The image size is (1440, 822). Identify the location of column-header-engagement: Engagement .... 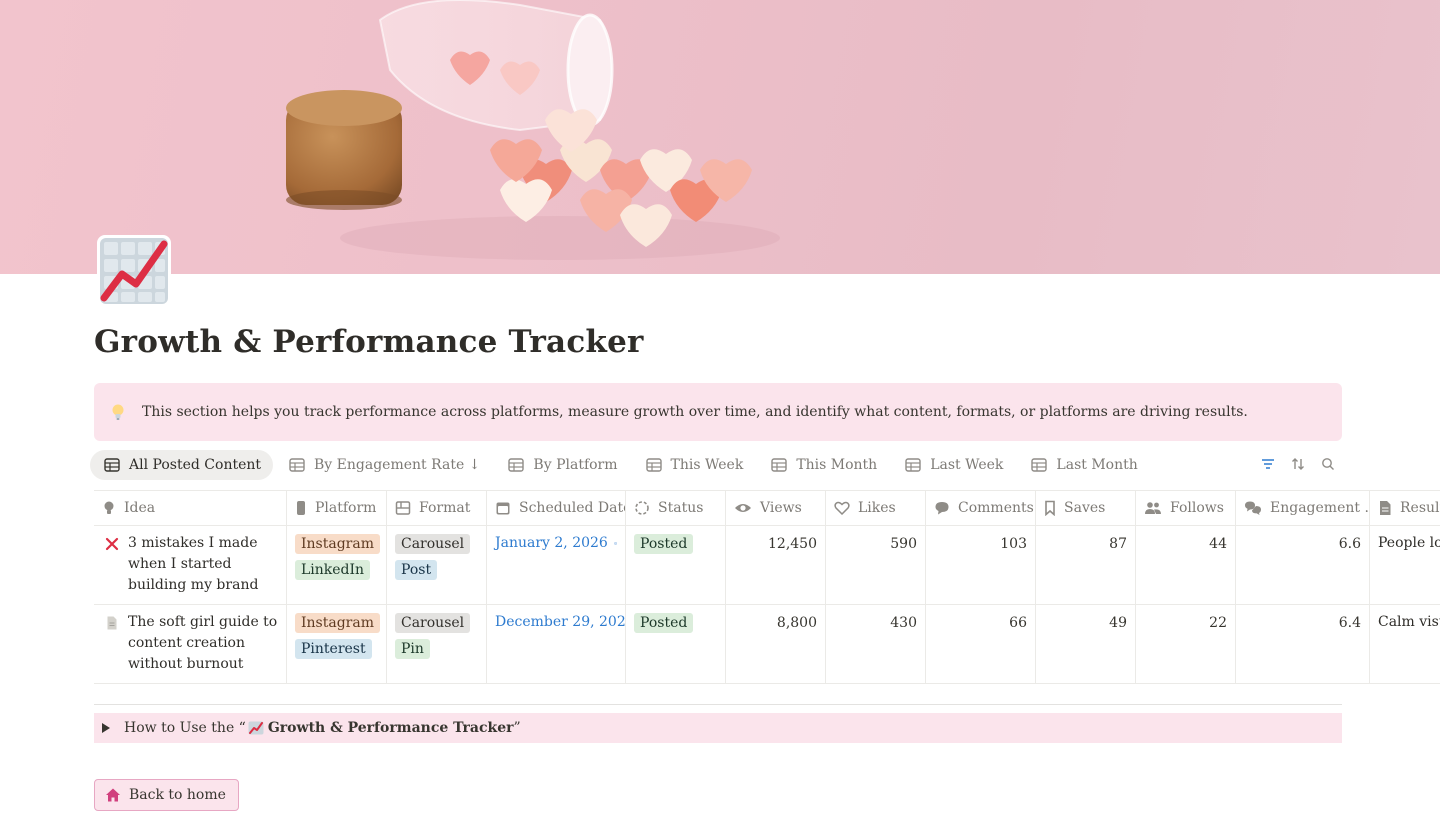
(1303, 508).